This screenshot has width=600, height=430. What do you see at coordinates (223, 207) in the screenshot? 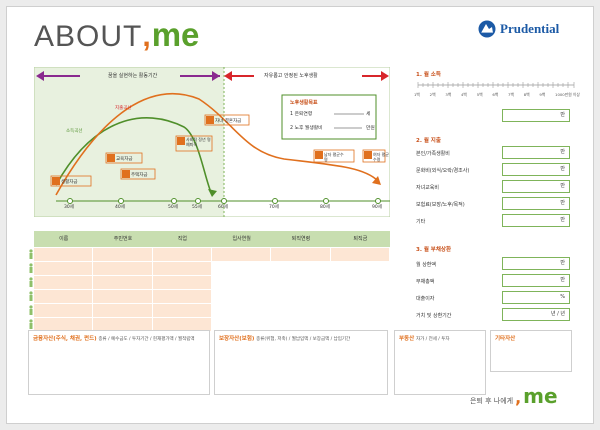
I see `age-60: 60세` at bounding box center [223, 207].